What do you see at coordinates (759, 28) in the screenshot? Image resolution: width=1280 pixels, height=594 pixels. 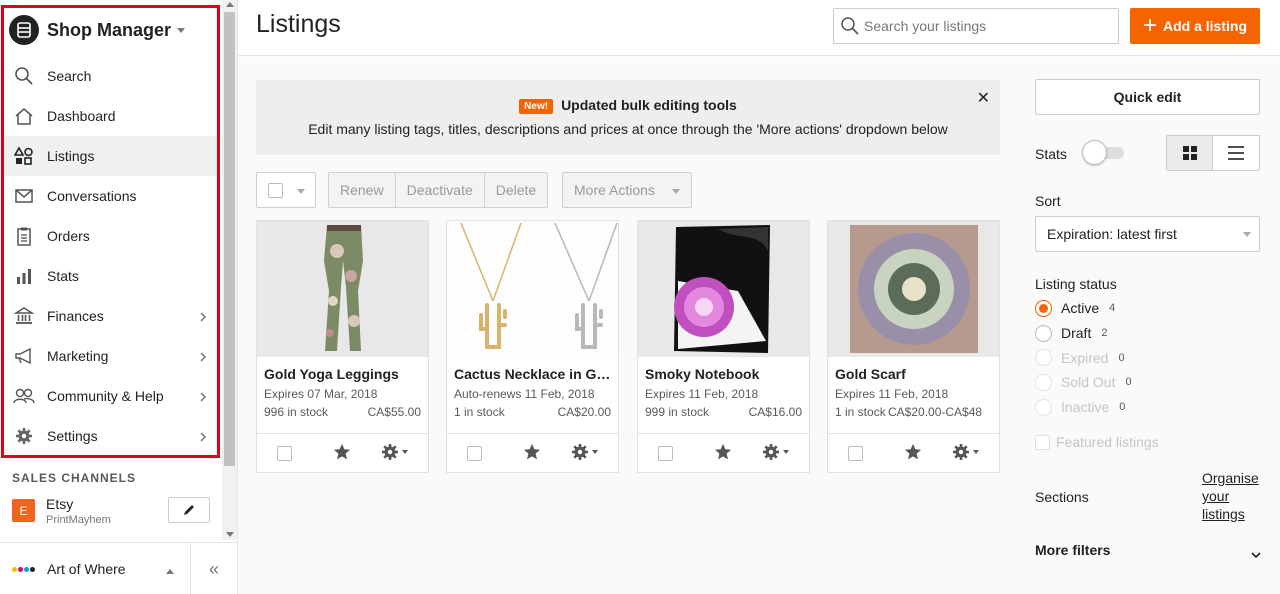 I see `top-bar: Listings + Add a listing` at bounding box center [759, 28].